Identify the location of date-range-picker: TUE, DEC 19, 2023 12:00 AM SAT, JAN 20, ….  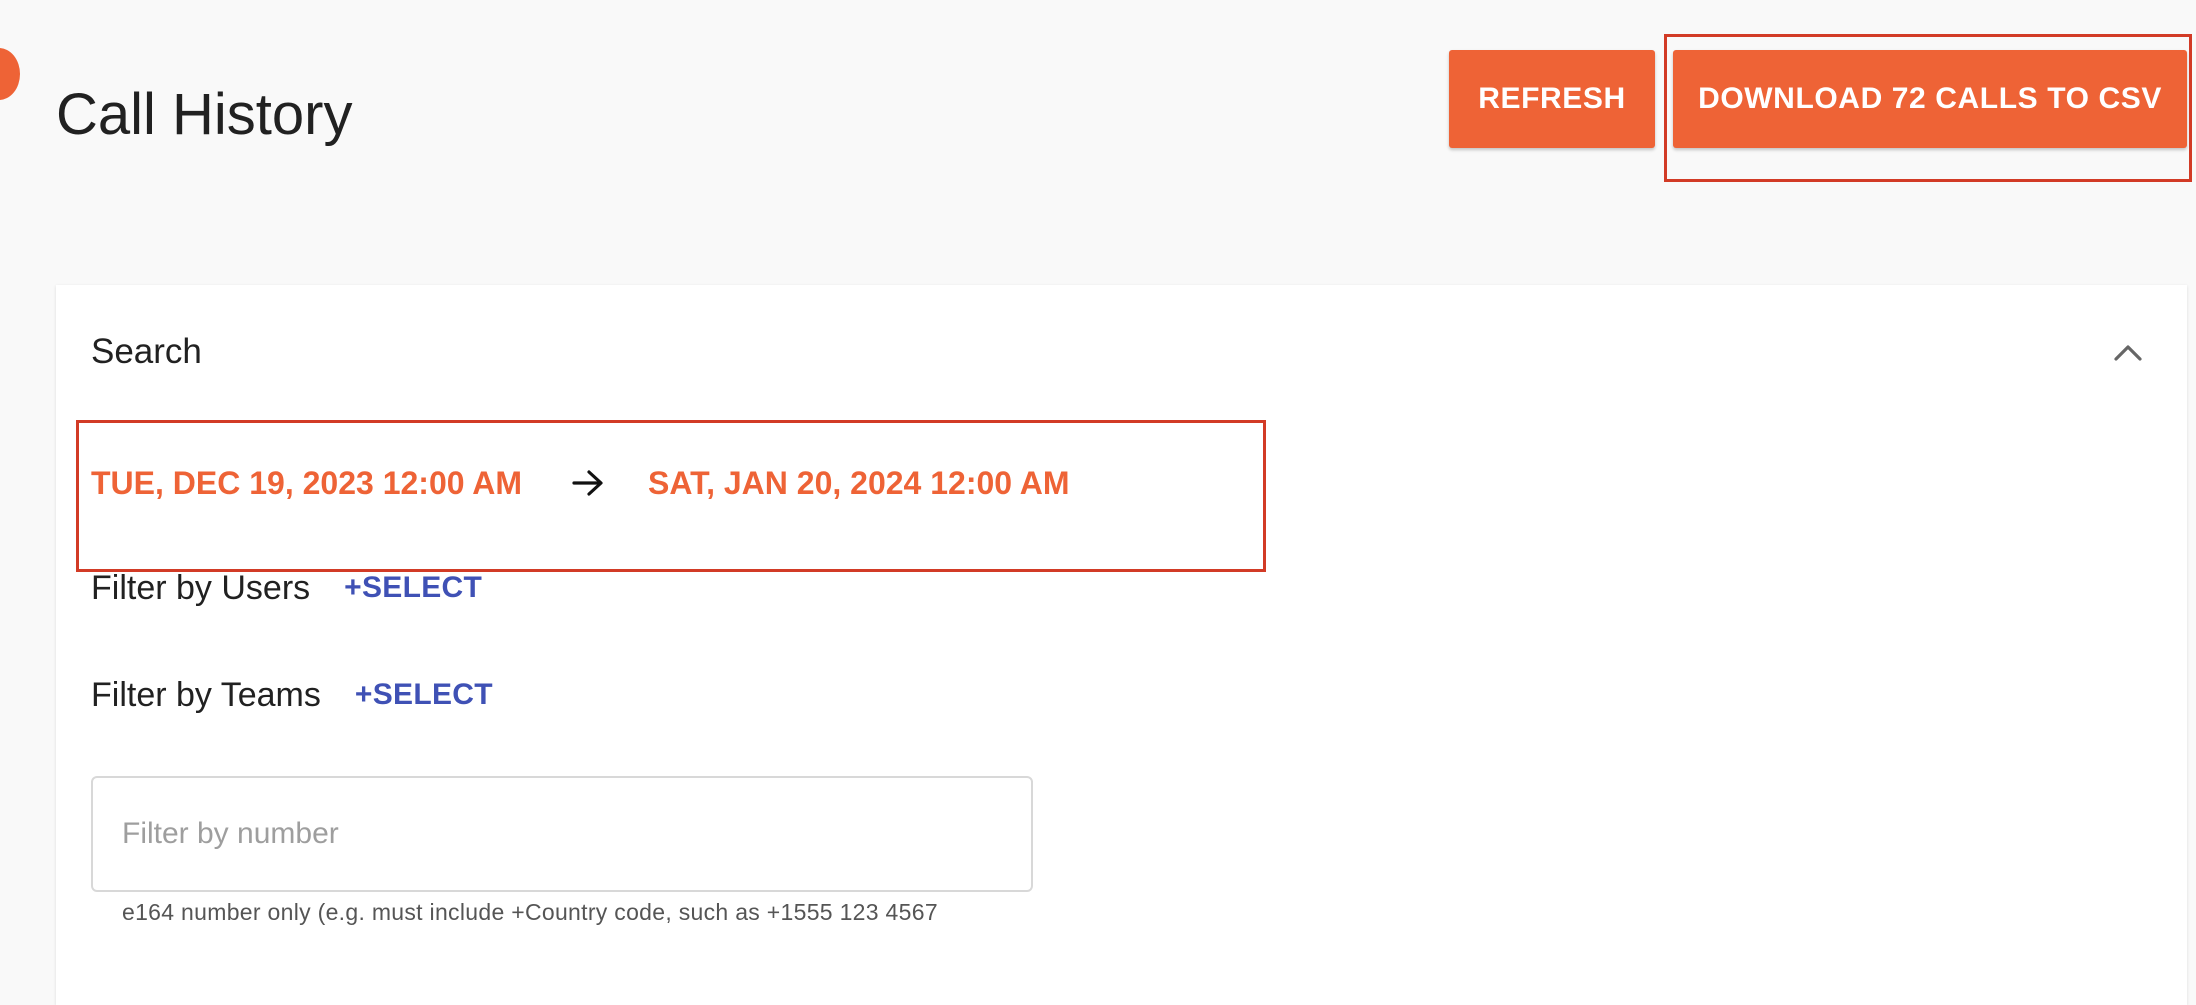
(580, 483).